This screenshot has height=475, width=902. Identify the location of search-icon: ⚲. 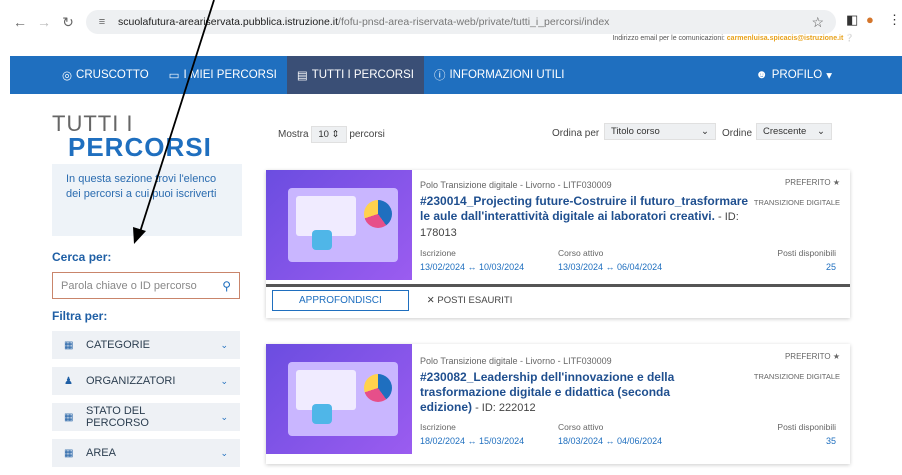
(226, 286).